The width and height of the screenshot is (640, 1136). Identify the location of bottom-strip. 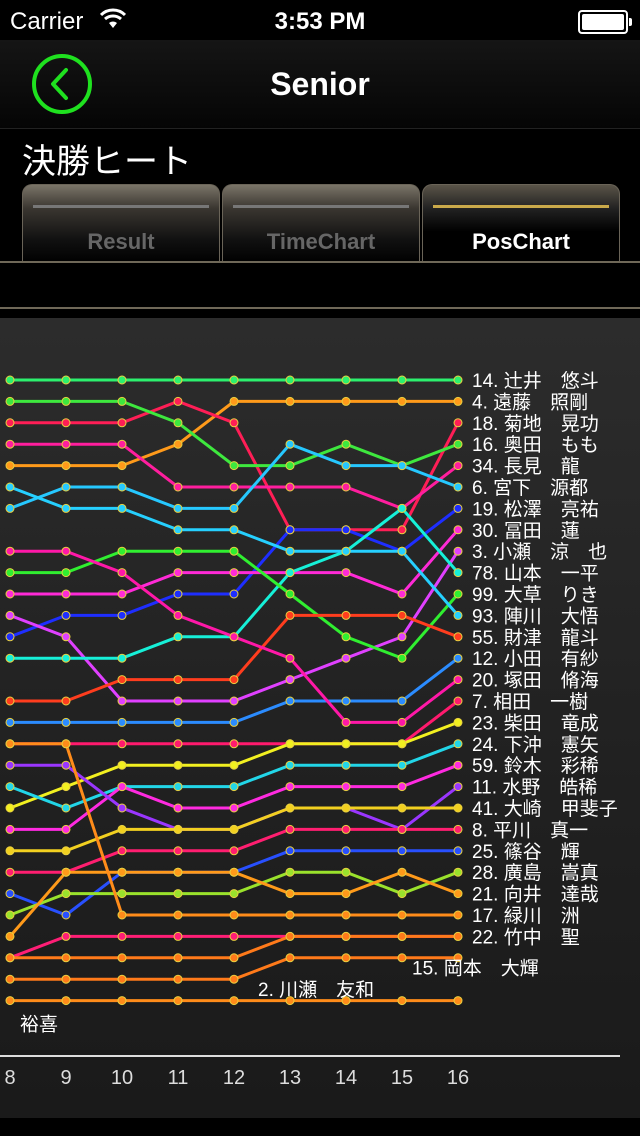
(320, 1127).